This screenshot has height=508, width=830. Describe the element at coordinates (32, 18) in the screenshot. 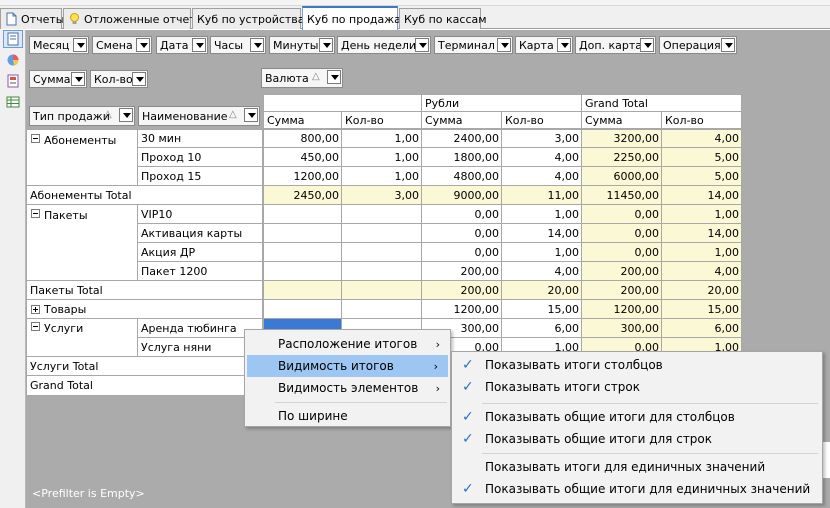

I see `tab-reports: Отчеты` at that location.